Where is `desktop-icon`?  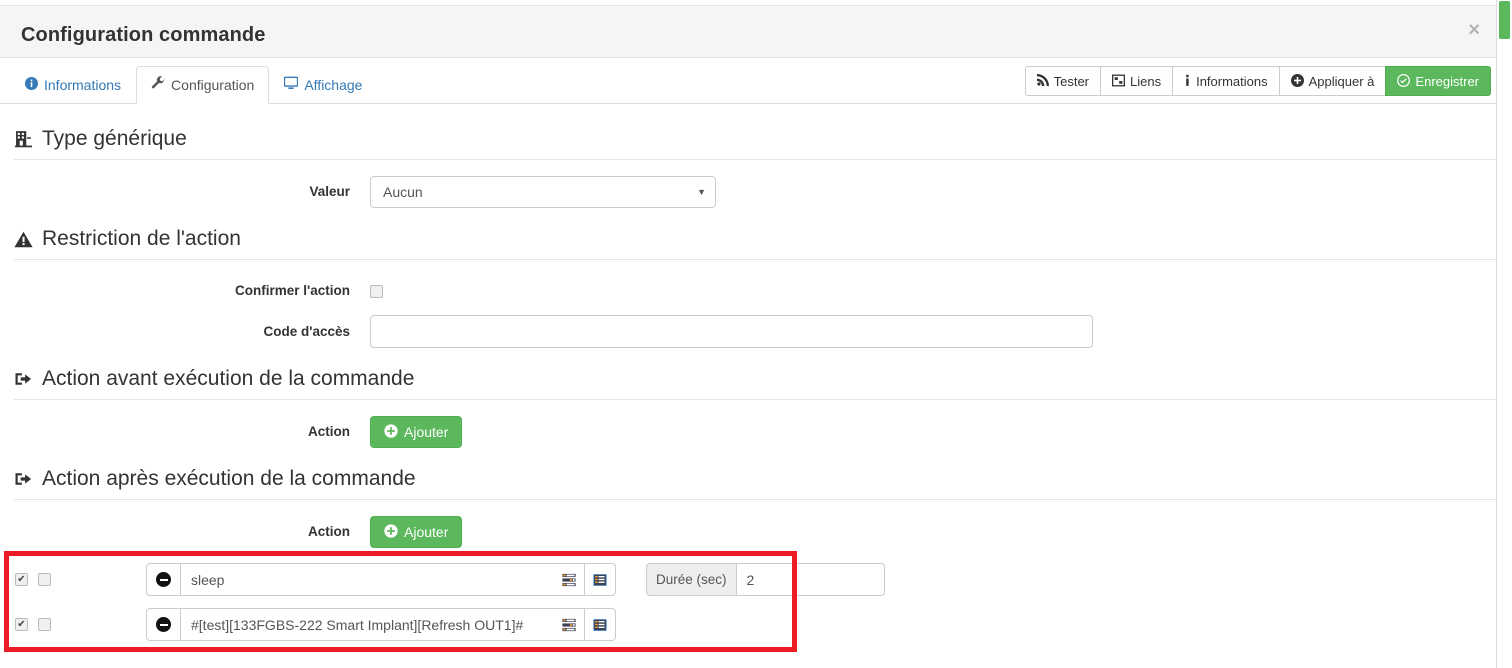 desktop-icon is located at coordinates (291, 85).